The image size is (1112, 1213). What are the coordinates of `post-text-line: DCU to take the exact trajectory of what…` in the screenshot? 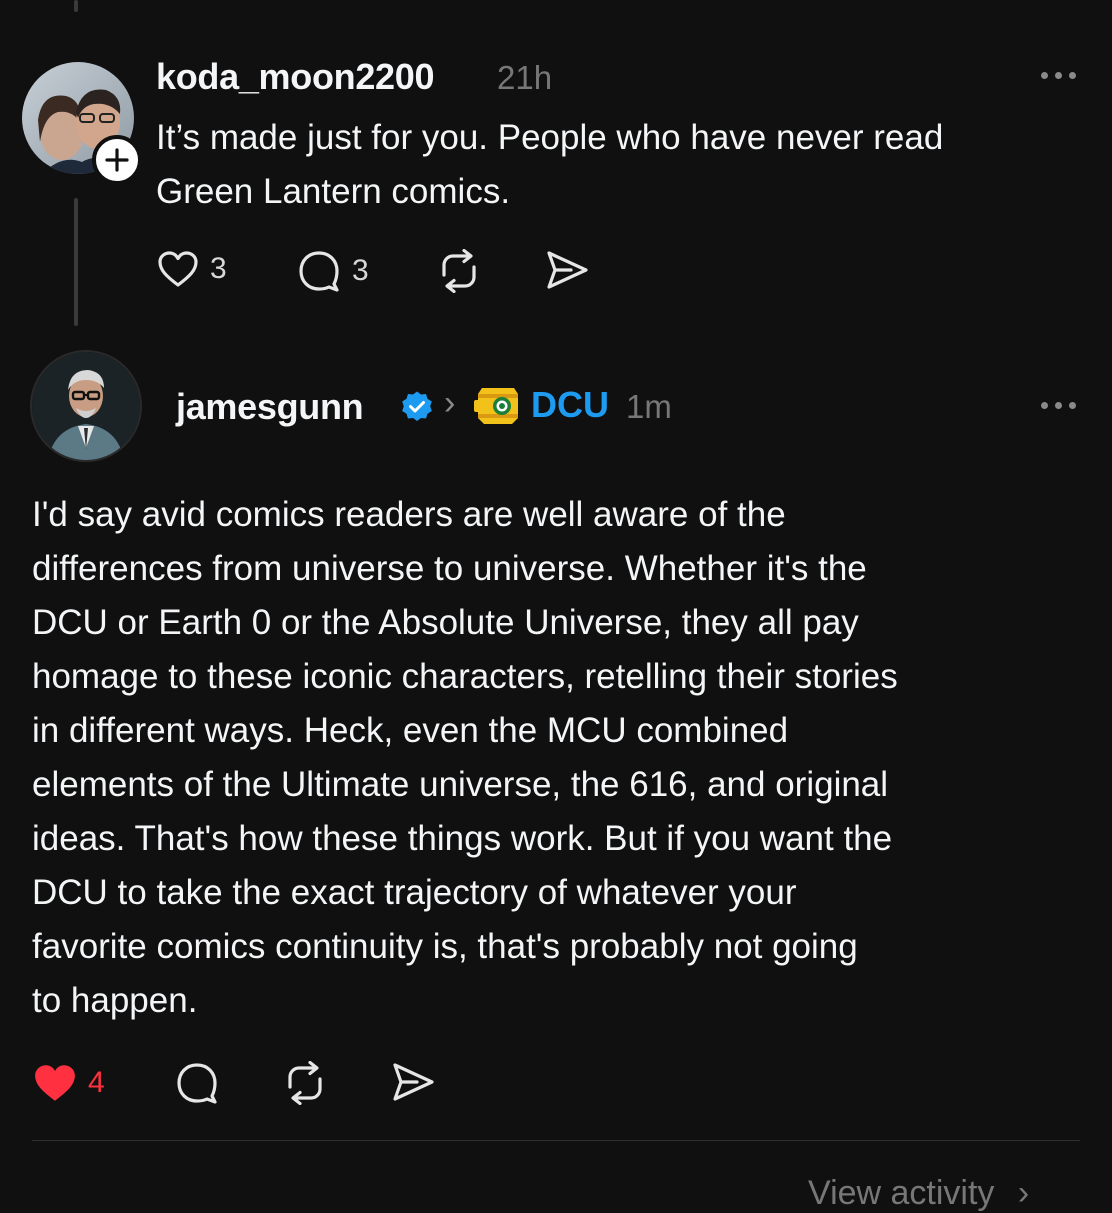 It's located at (414, 892).